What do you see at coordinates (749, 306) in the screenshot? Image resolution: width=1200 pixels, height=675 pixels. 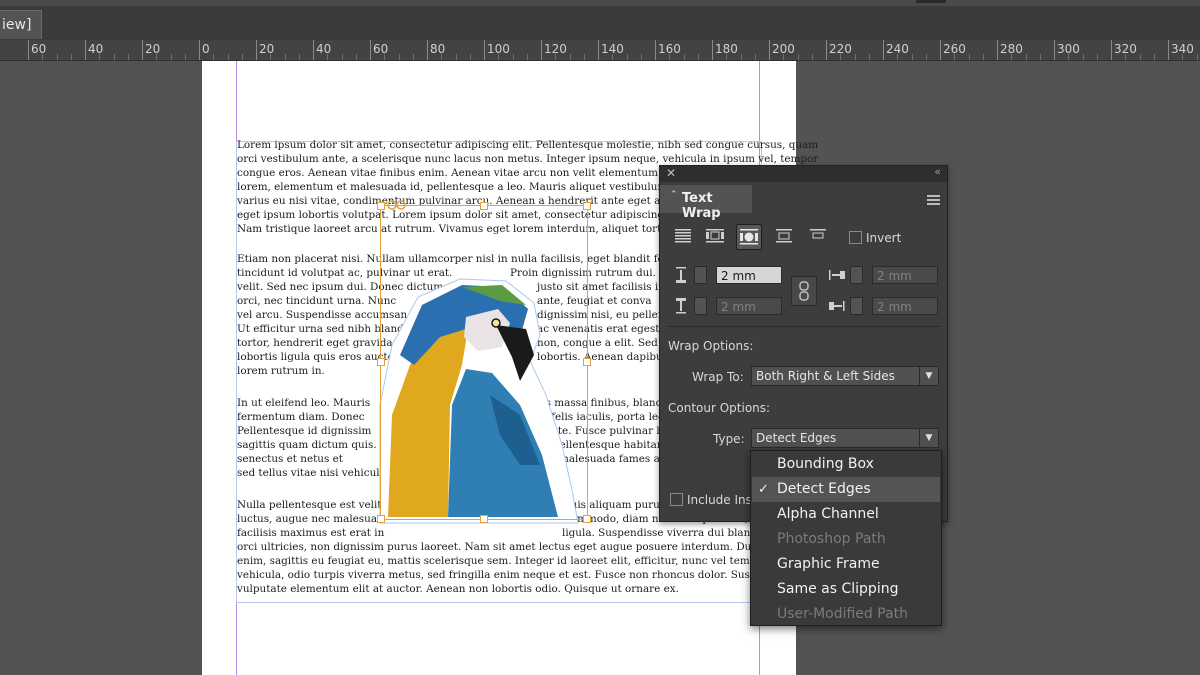 I see `bottom-offset-field: 2 mm` at bounding box center [749, 306].